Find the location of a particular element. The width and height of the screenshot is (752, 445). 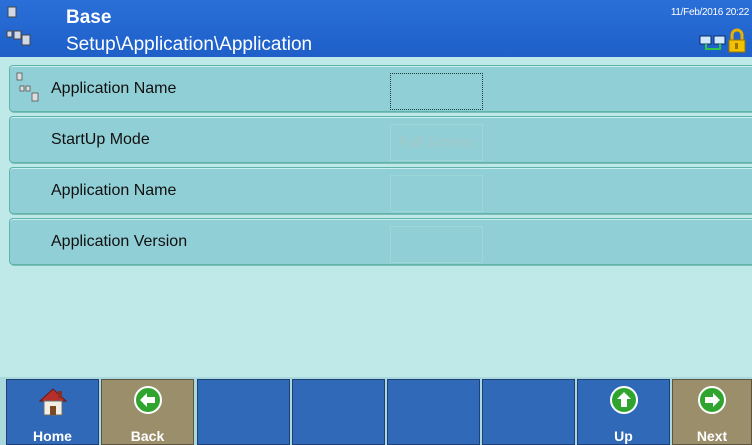

home-button: Home is located at coordinates (52, 412).